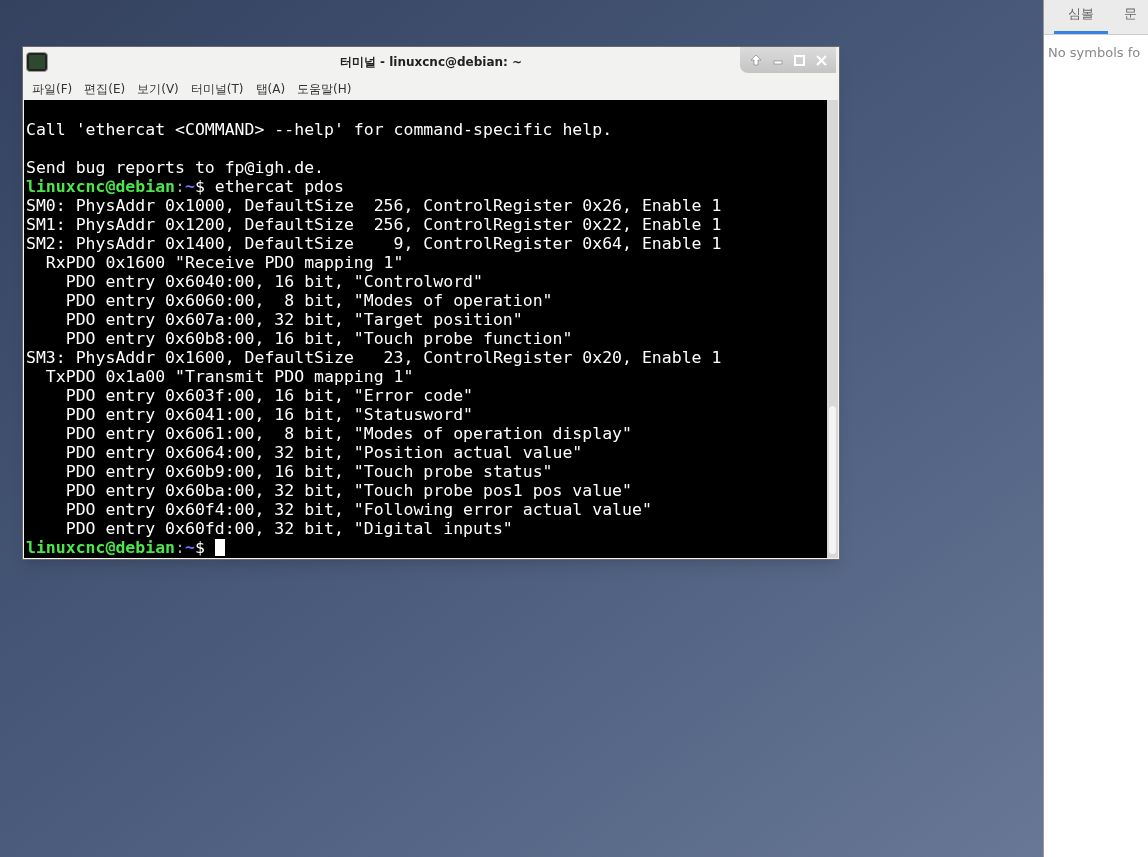 This screenshot has height=857, width=1148. What do you see at coordinates (269, 395) in the screenshot?
I see `terminal-line: PDO entry 0x603f:00, 16 bit, "Error code"` at bounding box center [269, 395].